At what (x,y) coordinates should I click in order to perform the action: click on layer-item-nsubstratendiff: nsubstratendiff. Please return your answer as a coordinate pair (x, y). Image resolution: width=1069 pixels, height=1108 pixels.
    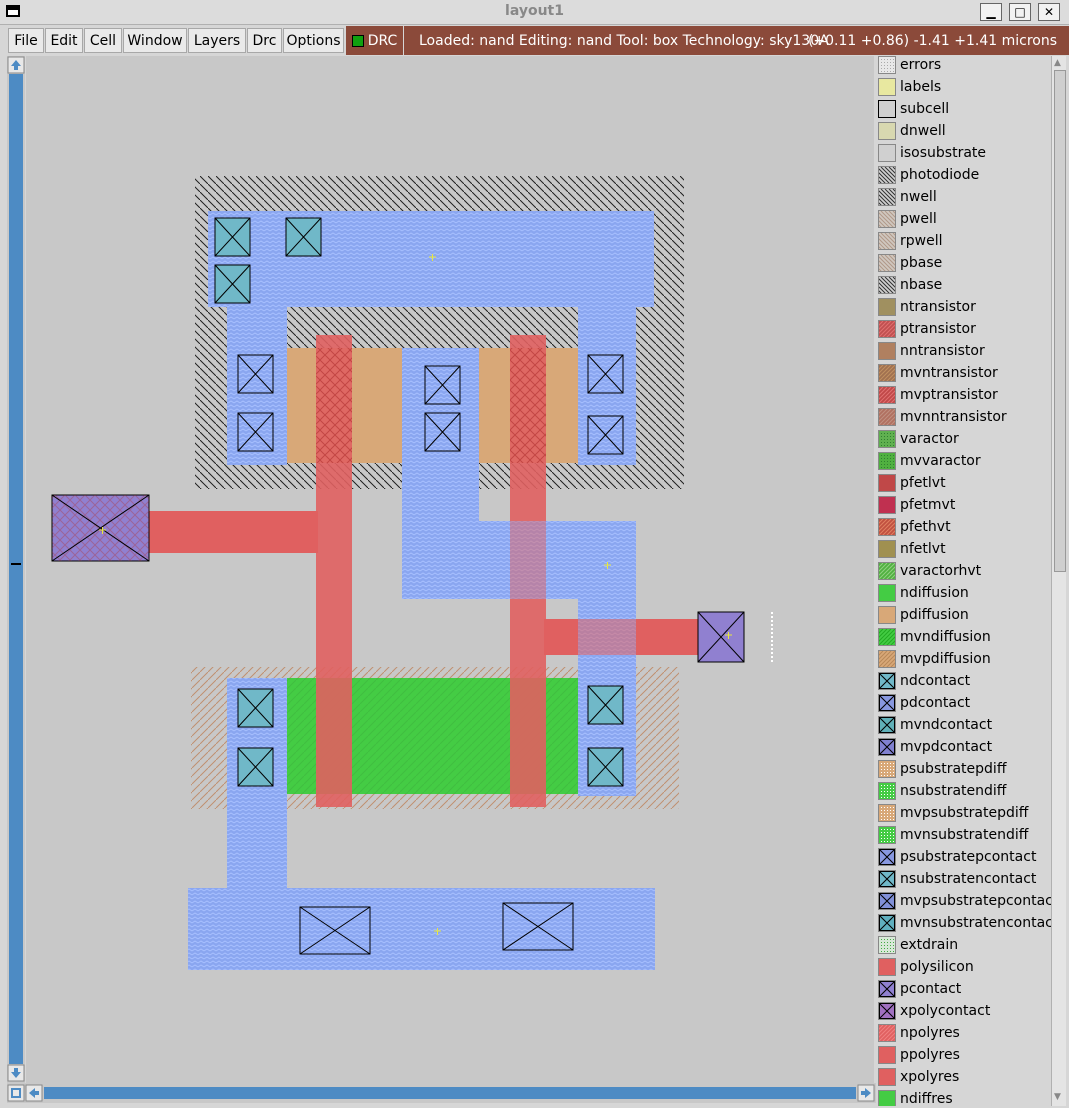
    Looking at the image, I should click on (942, 791).